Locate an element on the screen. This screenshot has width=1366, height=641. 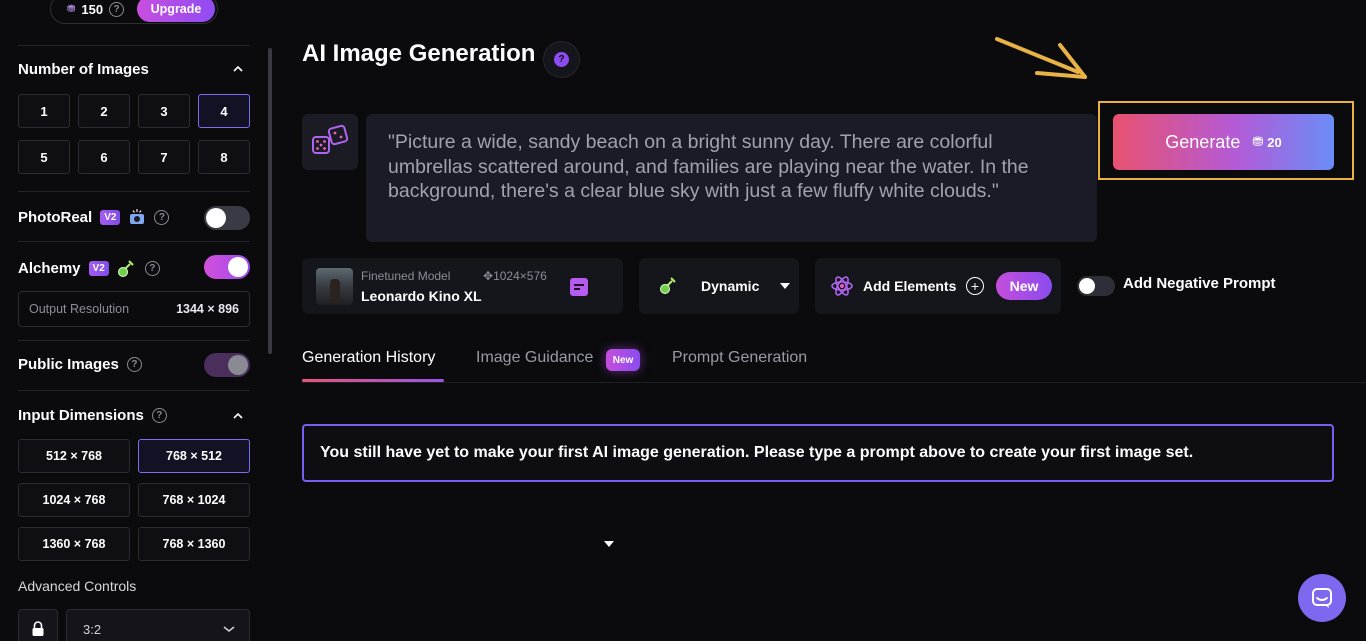
alchemy-label: Alchemy is located at coordinates (49, 268).